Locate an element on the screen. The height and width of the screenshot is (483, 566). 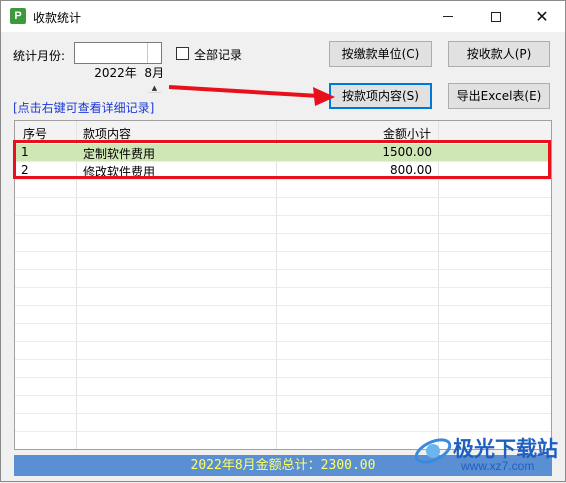
all-records-label: 全部记录 is located at coordinates (218, 54).